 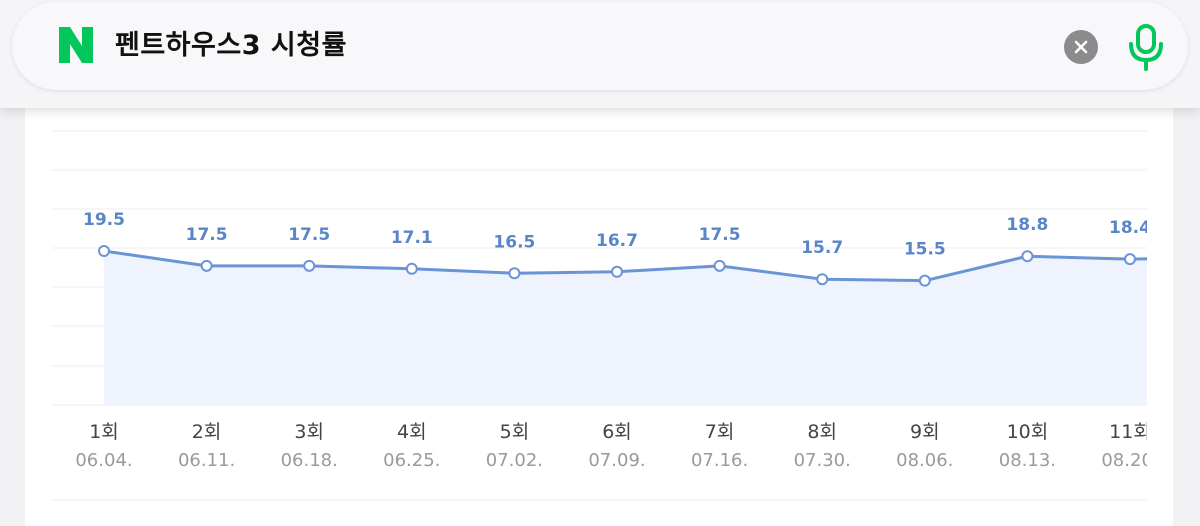 I want to click on episode-label: 10회, so click(x=1028, y=432).